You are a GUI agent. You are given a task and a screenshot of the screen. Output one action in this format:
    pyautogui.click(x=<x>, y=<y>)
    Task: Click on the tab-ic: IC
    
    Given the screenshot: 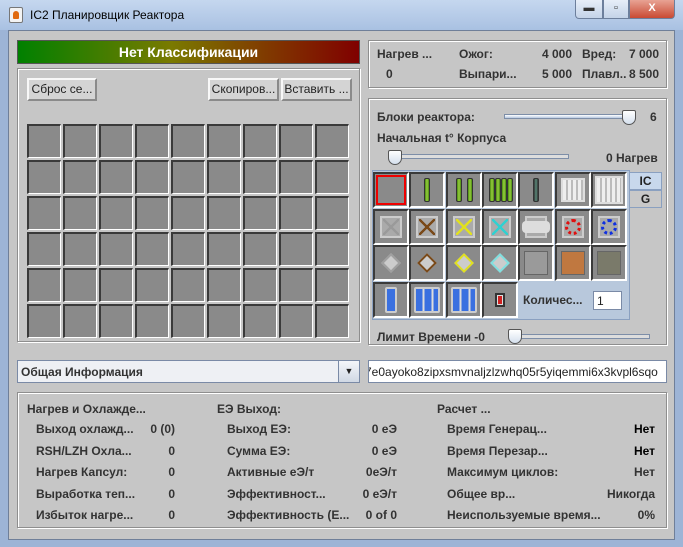 What is the action you would take?
    pyautogui.click(x=646, y=181)
    